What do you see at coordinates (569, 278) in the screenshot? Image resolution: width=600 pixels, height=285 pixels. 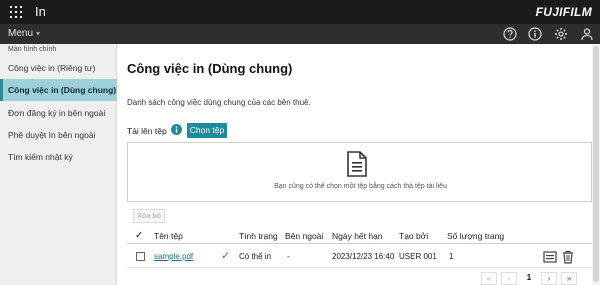 I see `pagination-last: »` at bounding box center [569, 278].